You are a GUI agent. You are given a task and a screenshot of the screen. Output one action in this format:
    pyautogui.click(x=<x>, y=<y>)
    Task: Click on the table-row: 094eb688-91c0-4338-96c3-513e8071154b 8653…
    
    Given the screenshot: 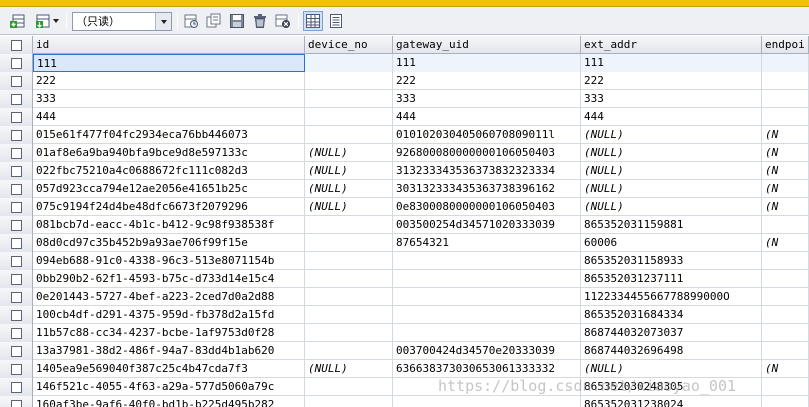 What is the action you would take?
    pyautogui.click(x=404, y=261)
    